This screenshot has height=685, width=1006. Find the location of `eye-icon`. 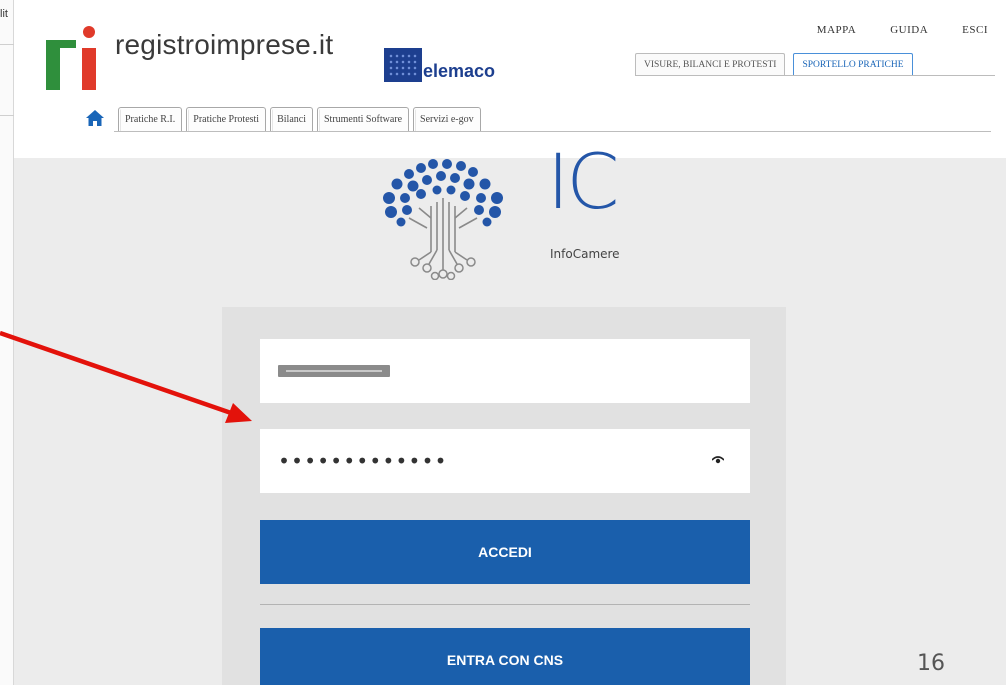

eye-icon is located at coordinates (718, 460).